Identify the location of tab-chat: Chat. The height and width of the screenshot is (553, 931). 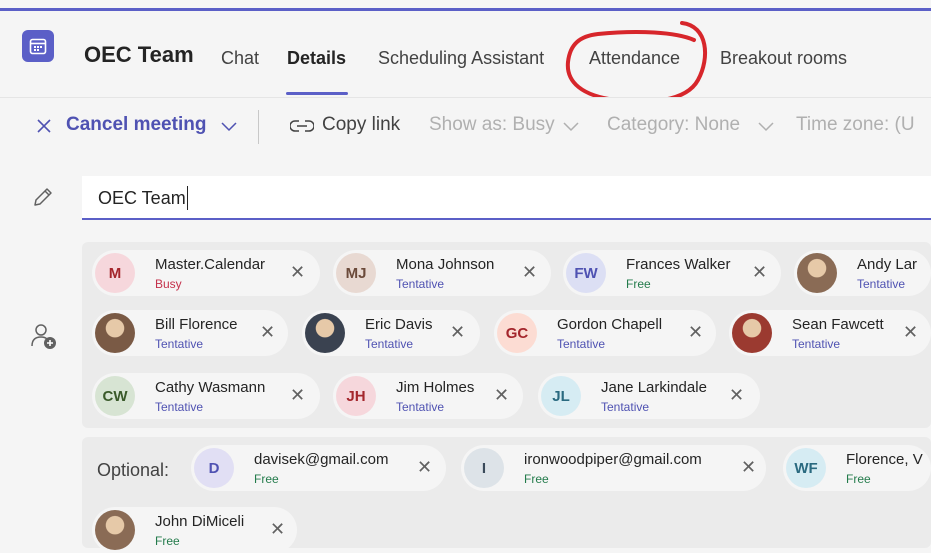
(240, 58).